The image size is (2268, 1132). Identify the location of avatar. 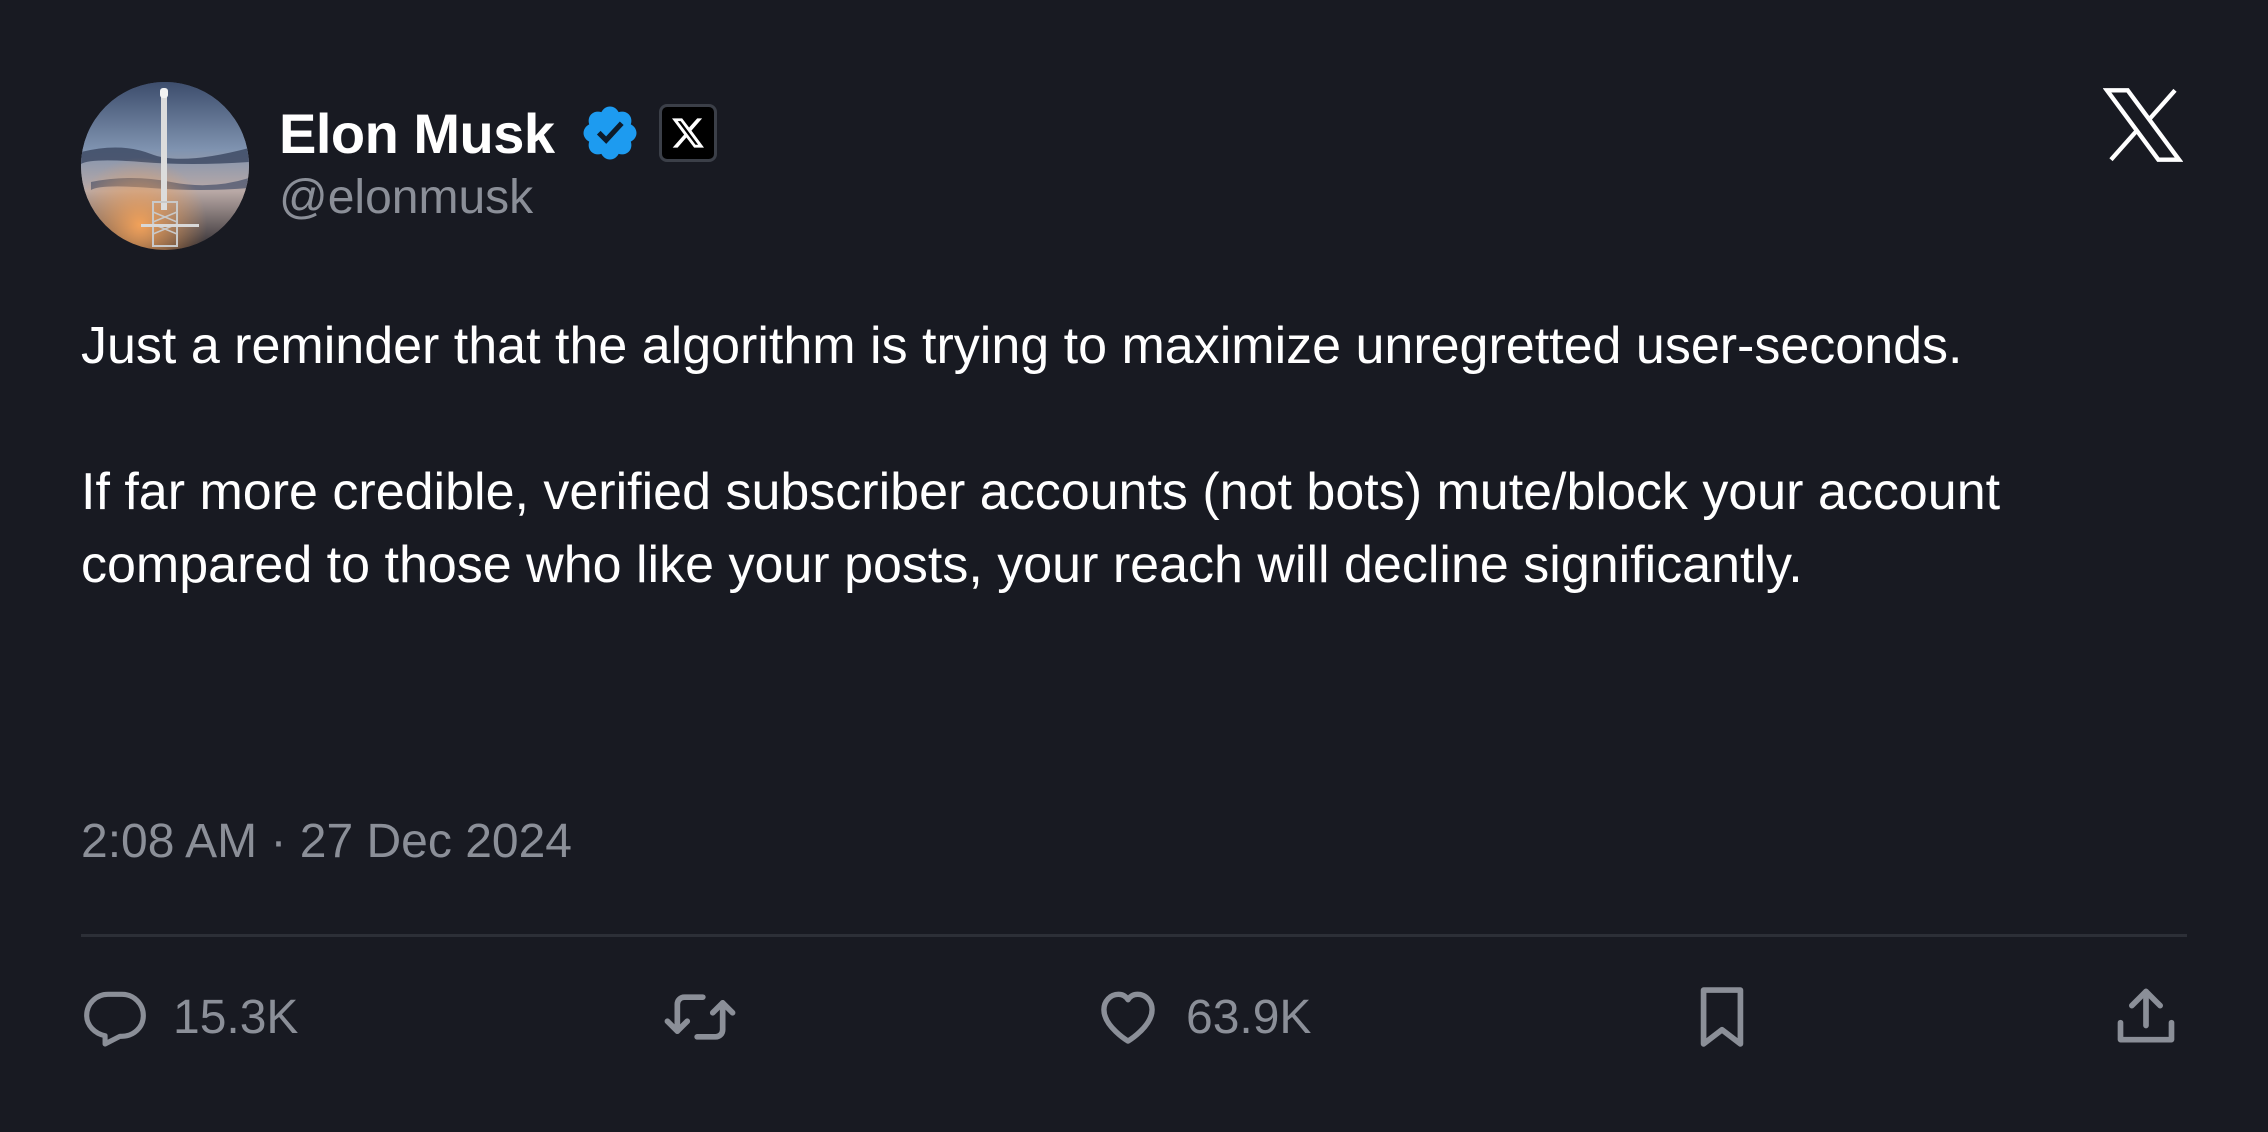
(165, 166).